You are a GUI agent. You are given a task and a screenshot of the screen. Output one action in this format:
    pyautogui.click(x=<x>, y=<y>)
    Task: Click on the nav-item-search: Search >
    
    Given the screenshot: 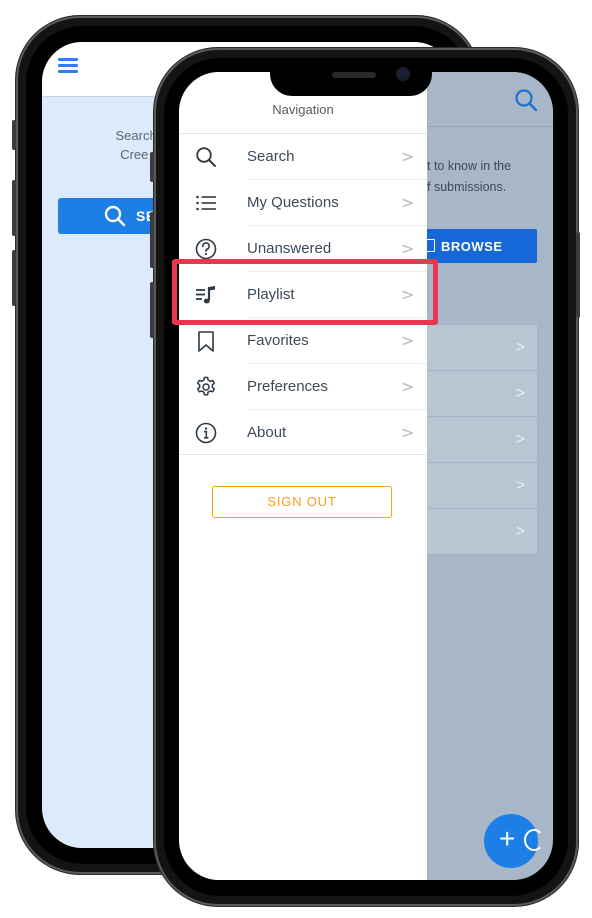 What is the action you would take?
    pyautogui.click(x=303, y=157)
    